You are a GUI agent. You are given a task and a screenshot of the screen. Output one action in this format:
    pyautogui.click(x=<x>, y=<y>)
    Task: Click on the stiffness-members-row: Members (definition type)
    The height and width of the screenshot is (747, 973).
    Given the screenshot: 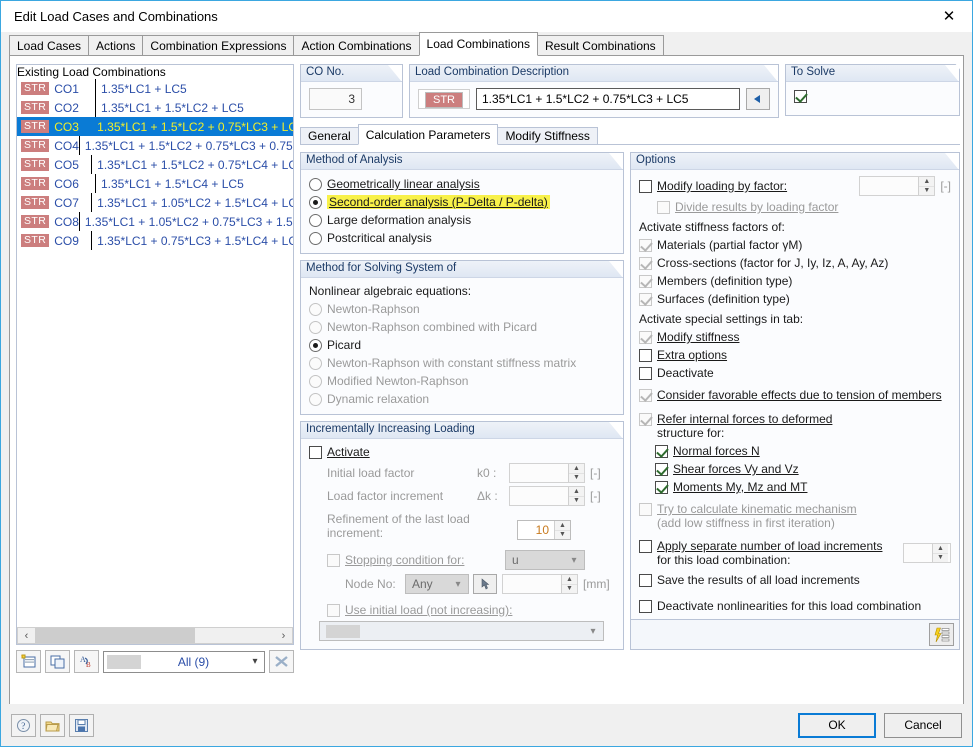 What is the action you would take?
    pyautogui.click(x=795, y=281)
    